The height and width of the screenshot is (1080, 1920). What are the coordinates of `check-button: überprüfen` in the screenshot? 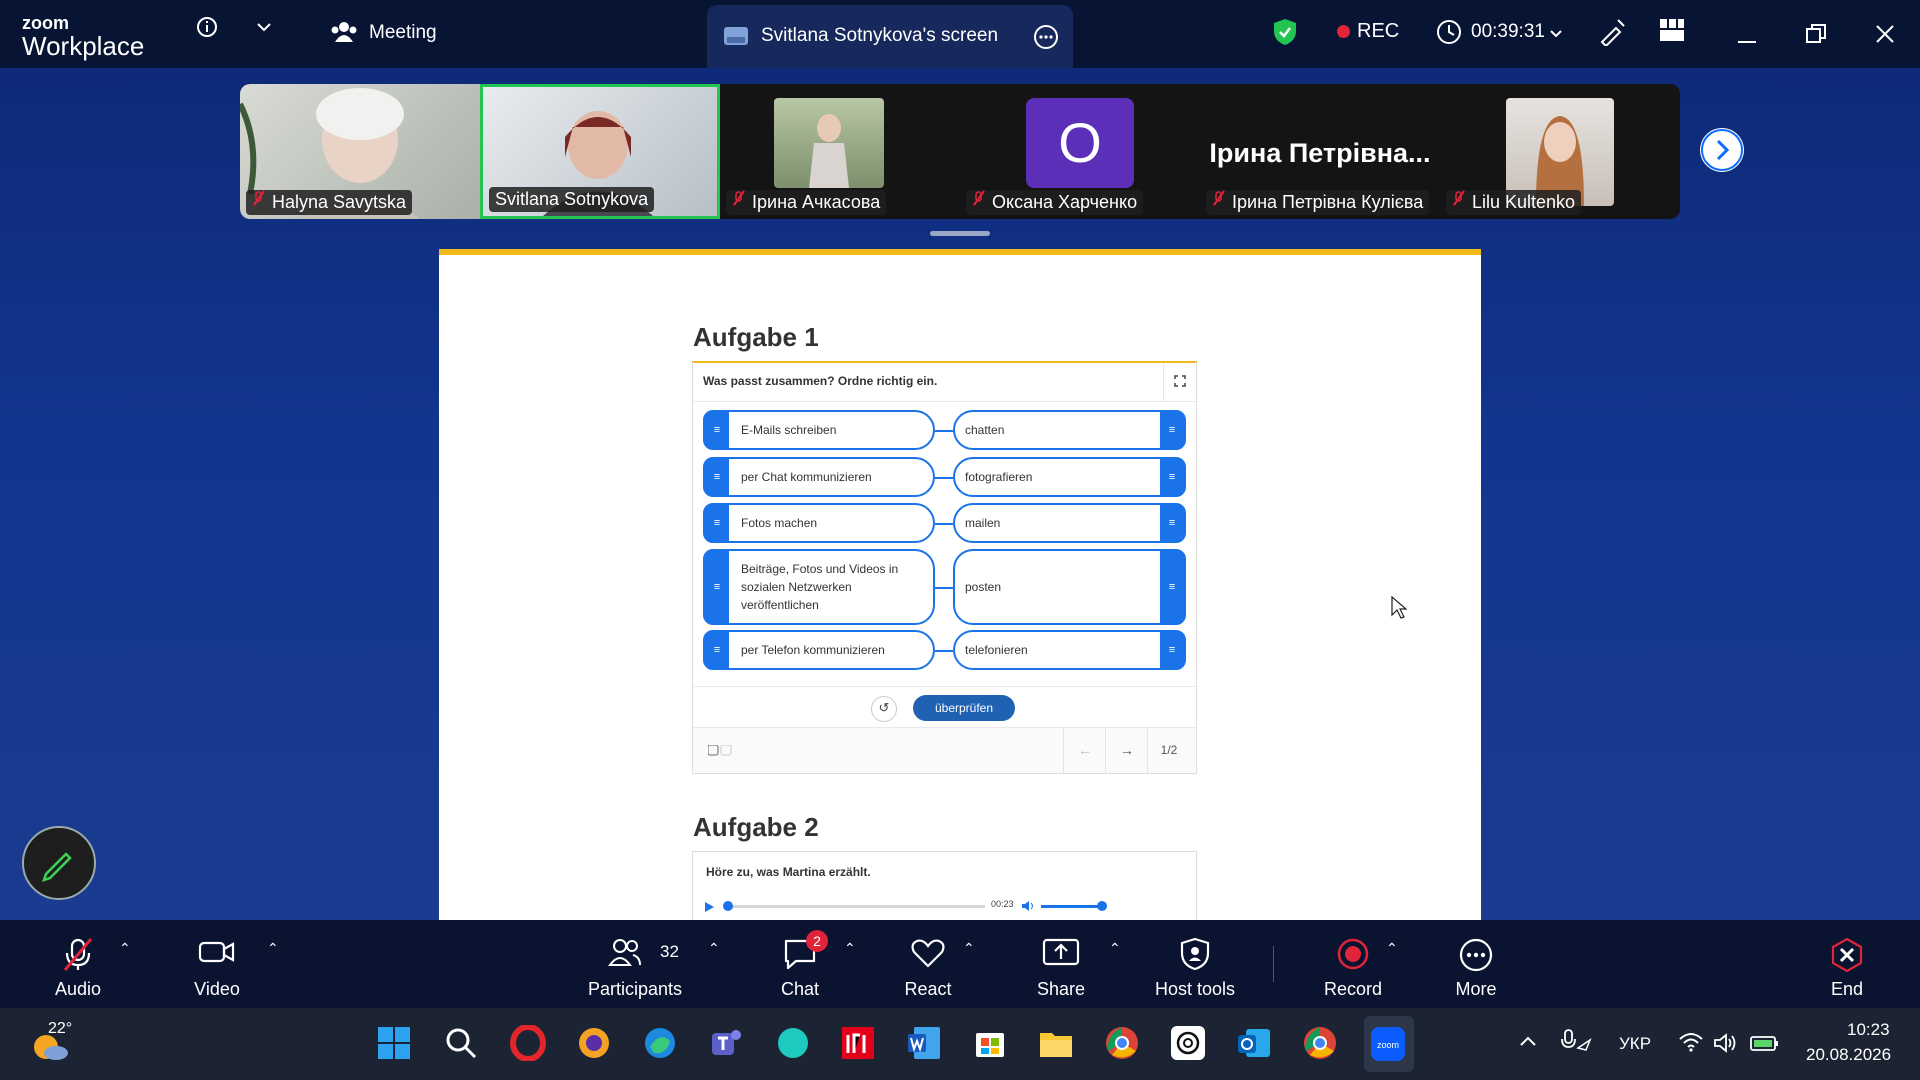 It's located at (964, 708).